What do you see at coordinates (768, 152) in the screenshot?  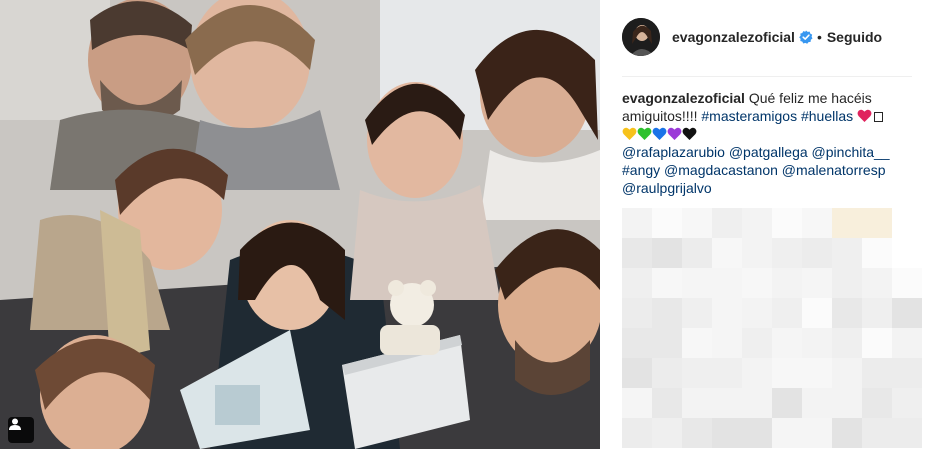 I see `mention-link: @patgallega` at bounding box center [768, 152].